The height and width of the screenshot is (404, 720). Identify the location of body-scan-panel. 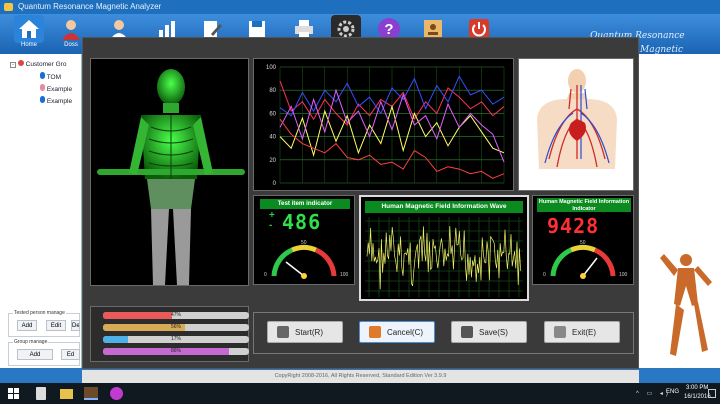
(169, 172).